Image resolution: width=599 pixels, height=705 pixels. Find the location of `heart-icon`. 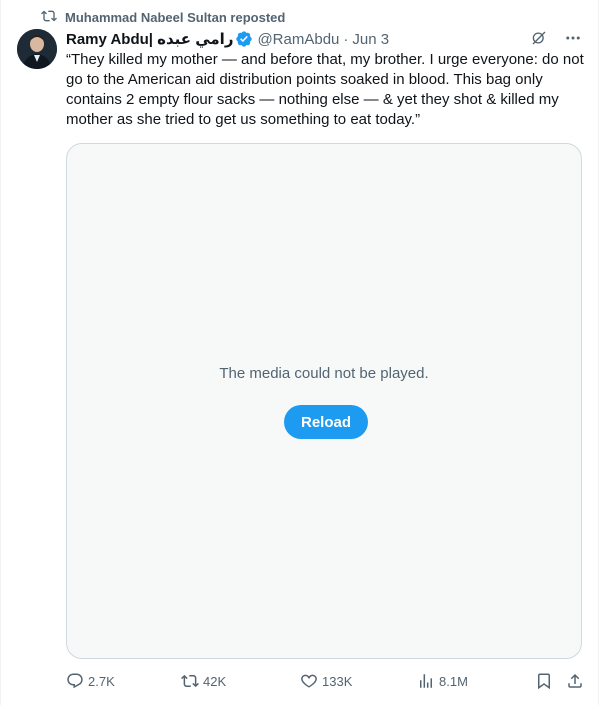

heart-icon is located at coordinates (309, 681).